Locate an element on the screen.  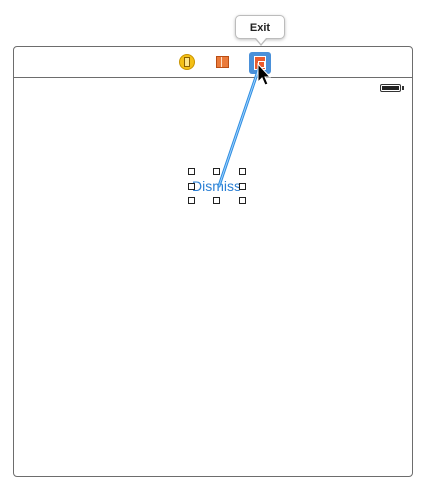
segue-connection-highlight is located at coordinates (239, 127).